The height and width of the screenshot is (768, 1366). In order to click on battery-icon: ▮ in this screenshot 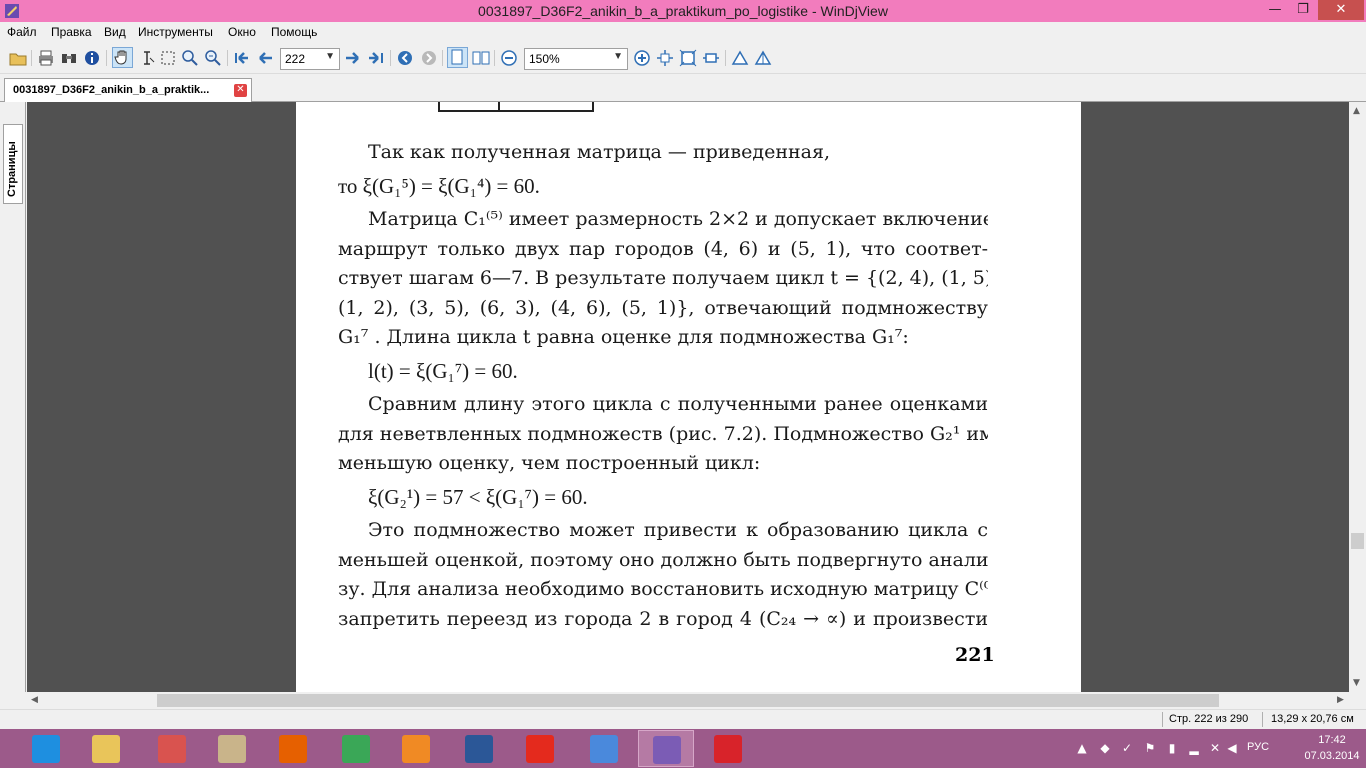, I will do `click(1172, 748)`.